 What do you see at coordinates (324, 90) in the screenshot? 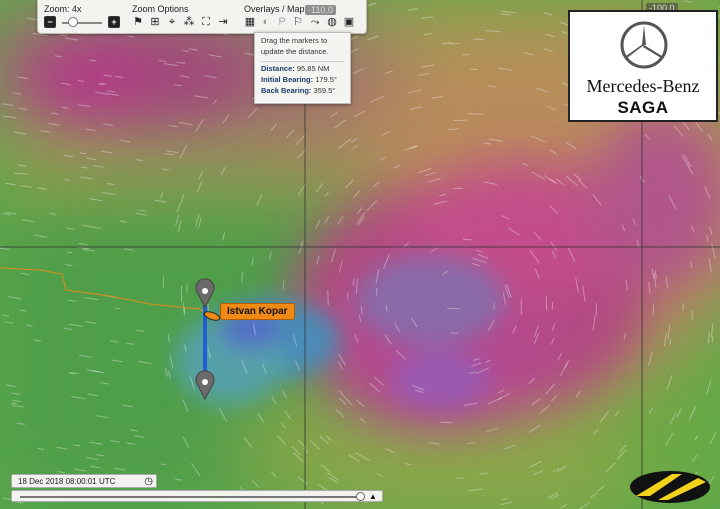
I see `back-bearing-value: 359.5°` at bounding box center [324, 90].